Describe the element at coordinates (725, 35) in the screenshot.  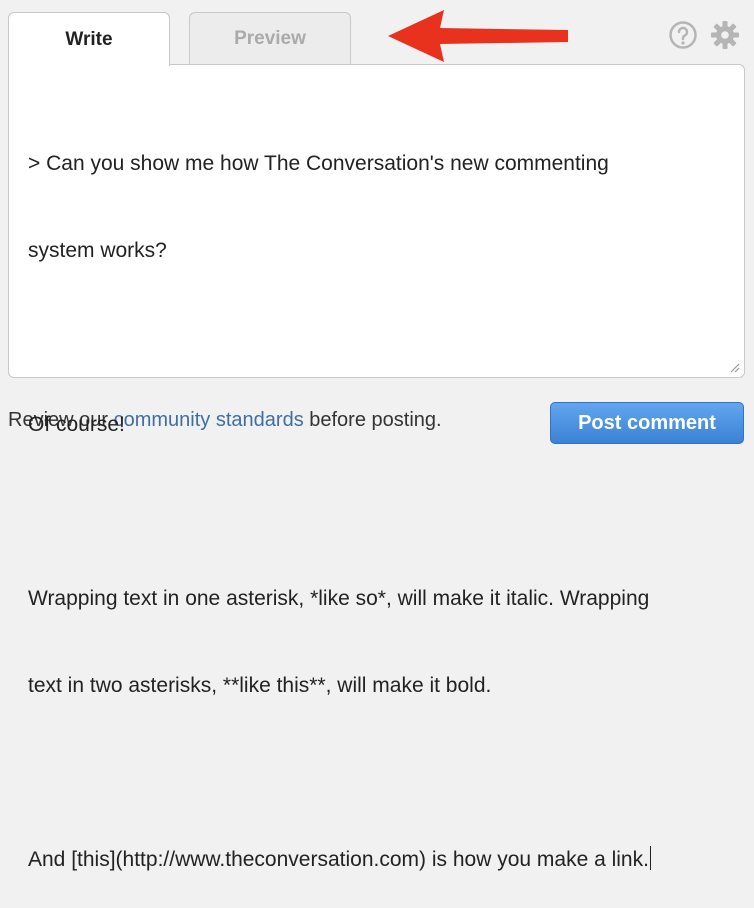
I see `gear-icon` at that location.